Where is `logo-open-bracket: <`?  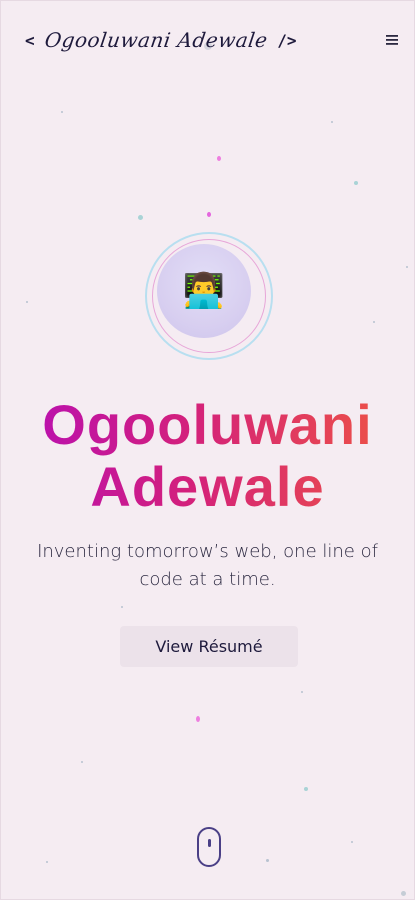 logo-open-bracket: < is located at coordinates (30, 40).